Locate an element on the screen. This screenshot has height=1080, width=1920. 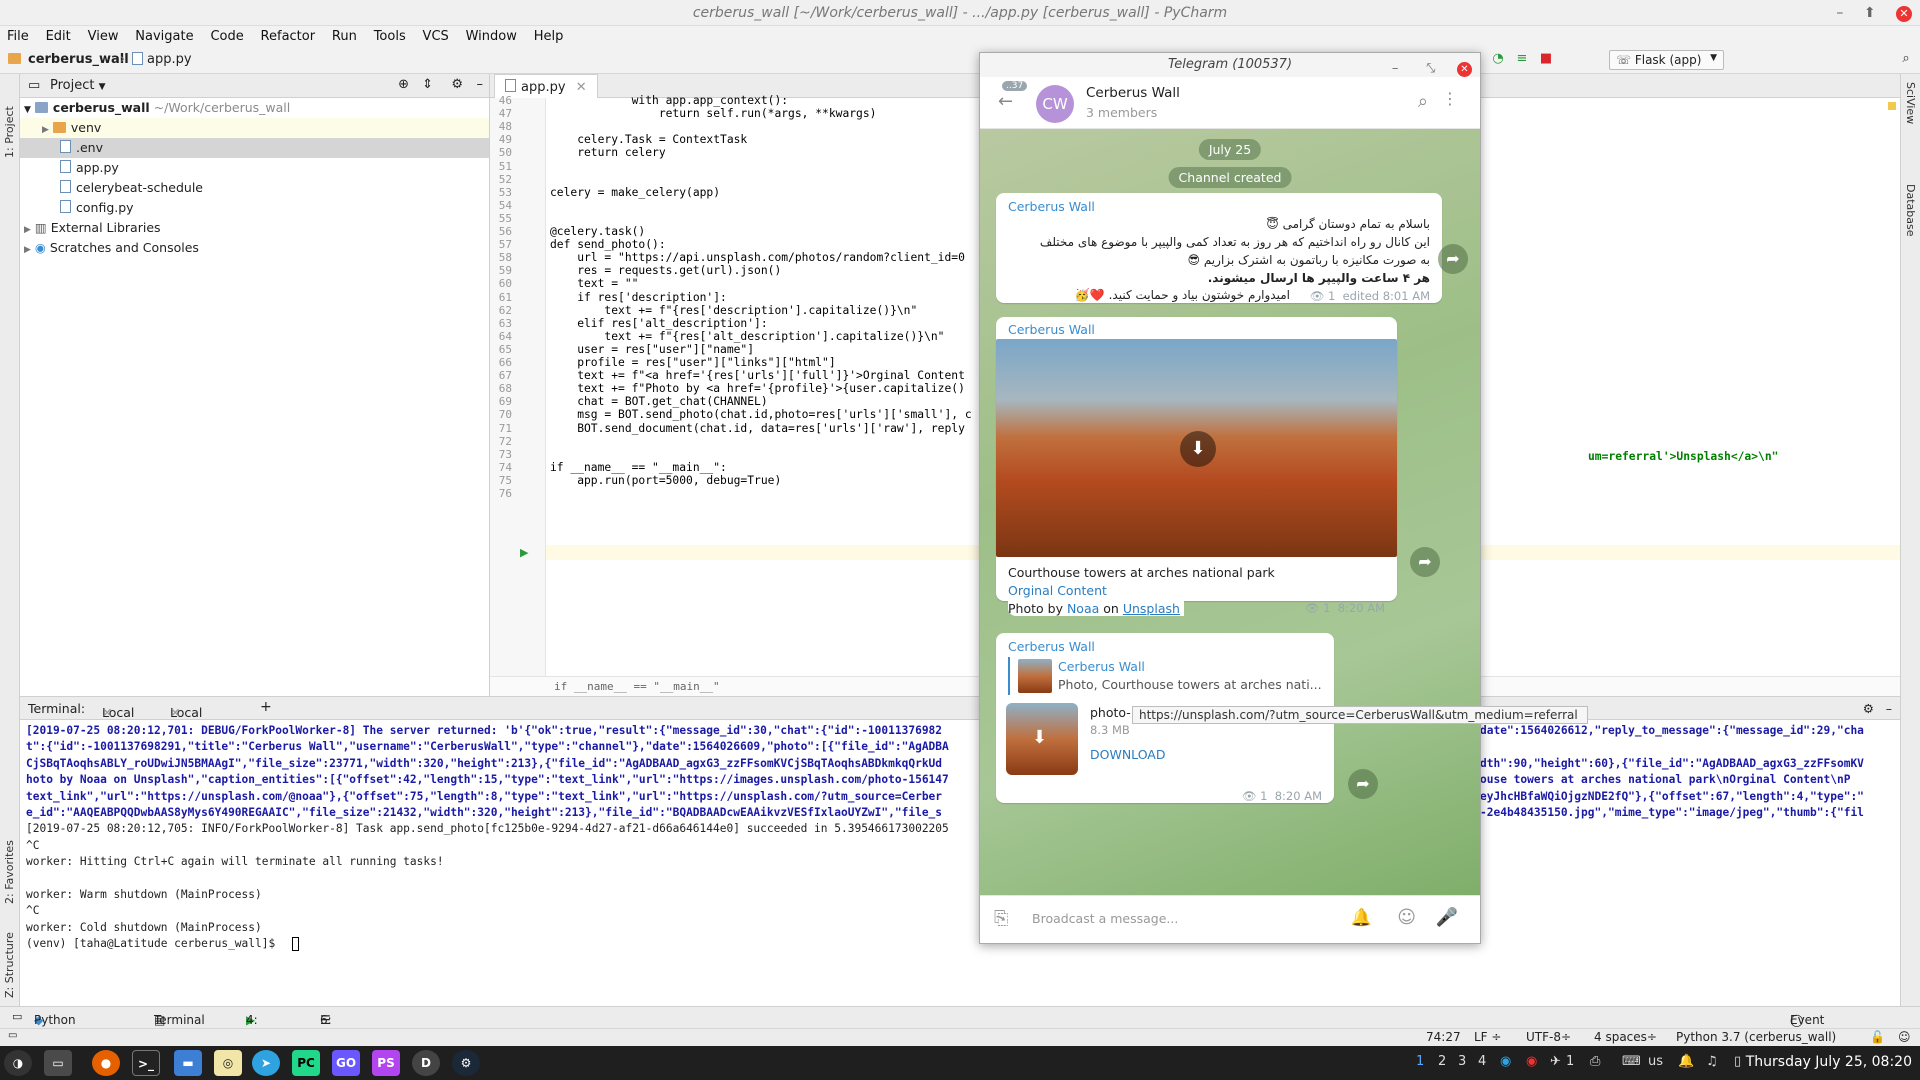
photo-attachment: ⬇ is located at coordinates (1196, 448).